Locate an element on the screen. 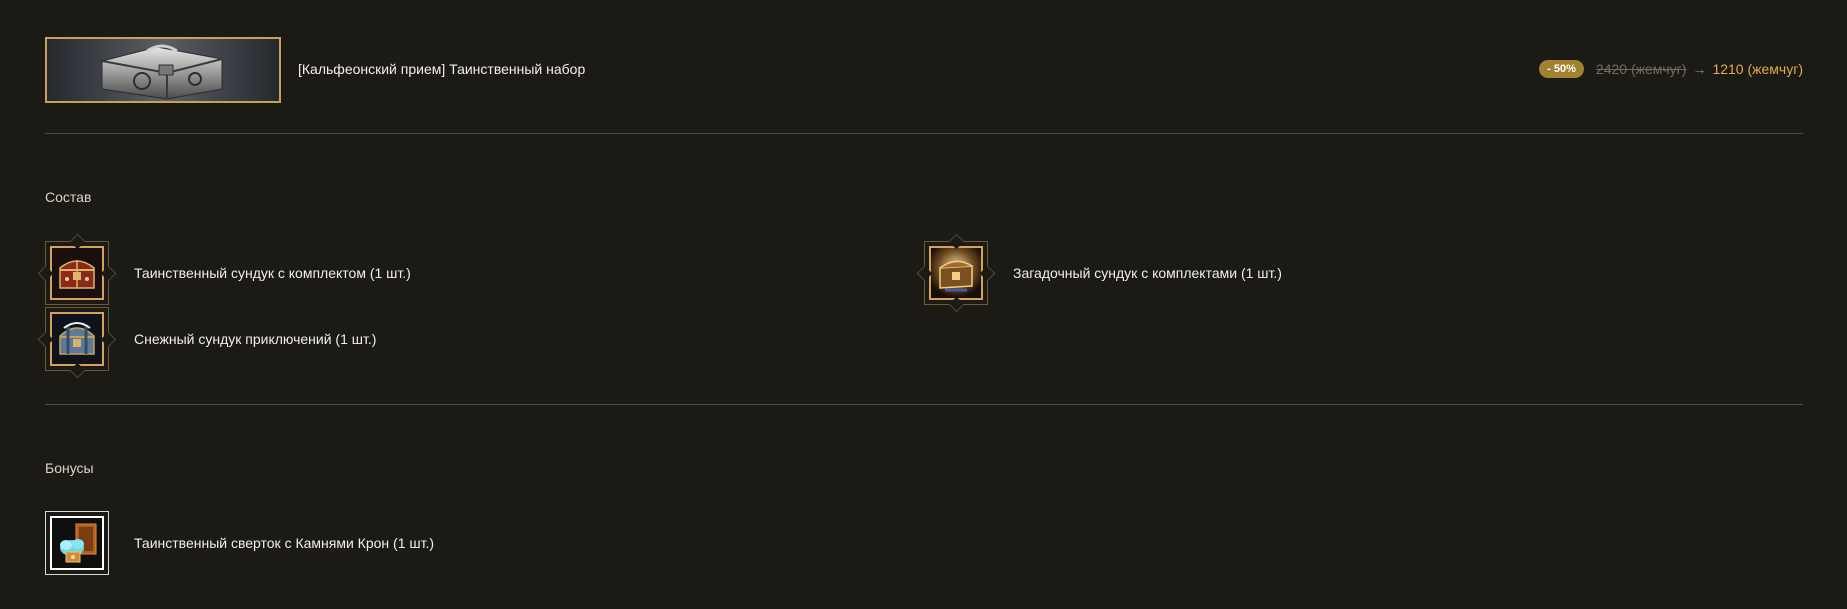 The width and height of the screenshot is (1847, 609). composition-title: Состав is located at coordinates (68, 197).